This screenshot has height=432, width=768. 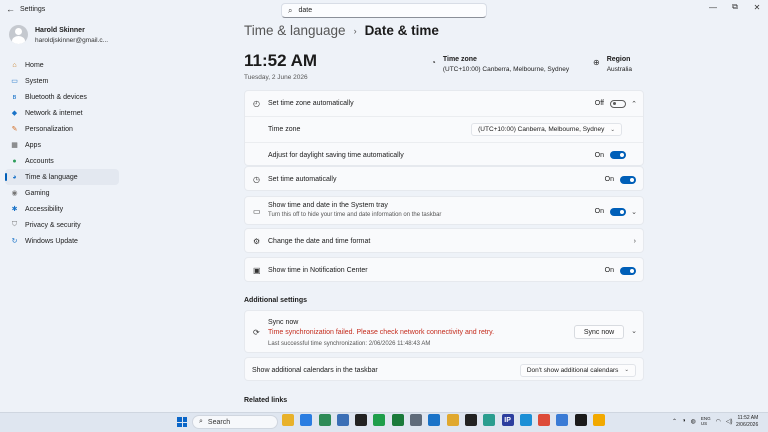 What do you see at coordinates (706, 421) in the screenshot?
I see `language-indicator: ENG US` at bounding box center [706, 421].